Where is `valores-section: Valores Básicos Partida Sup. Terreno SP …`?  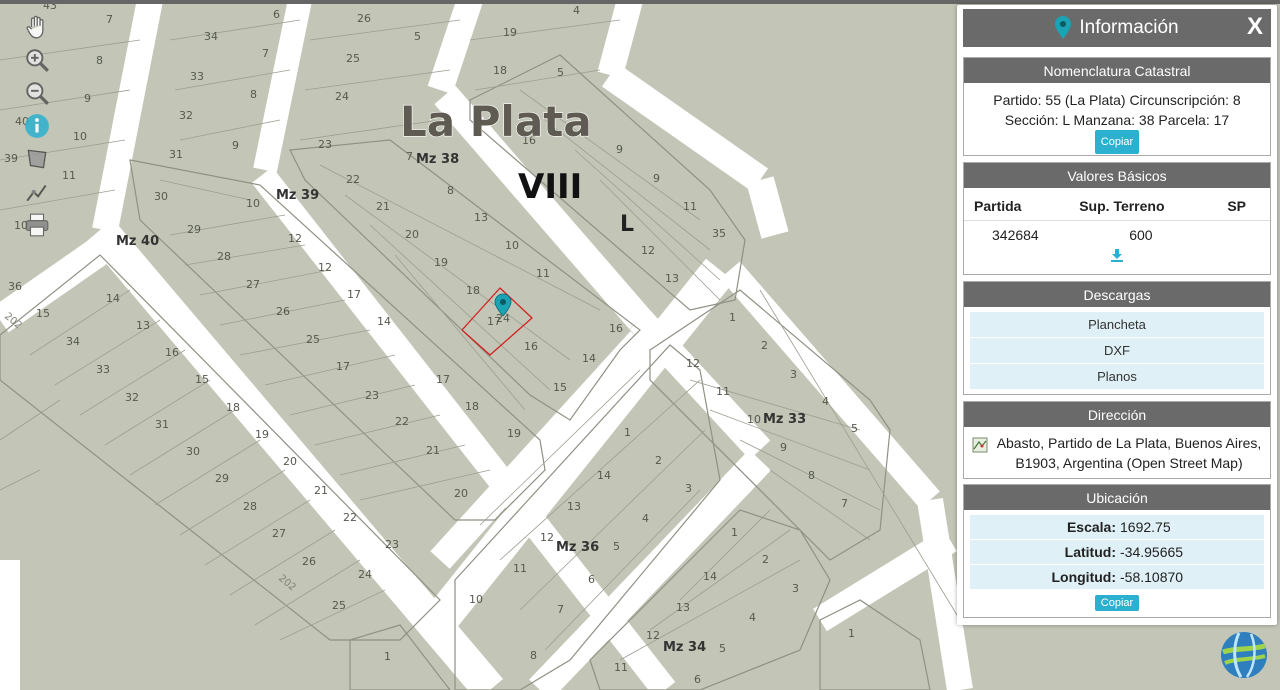
valores-section: Valores Básicos Partida Sup. Terreno SP … is located at coordinates (1117, 218).